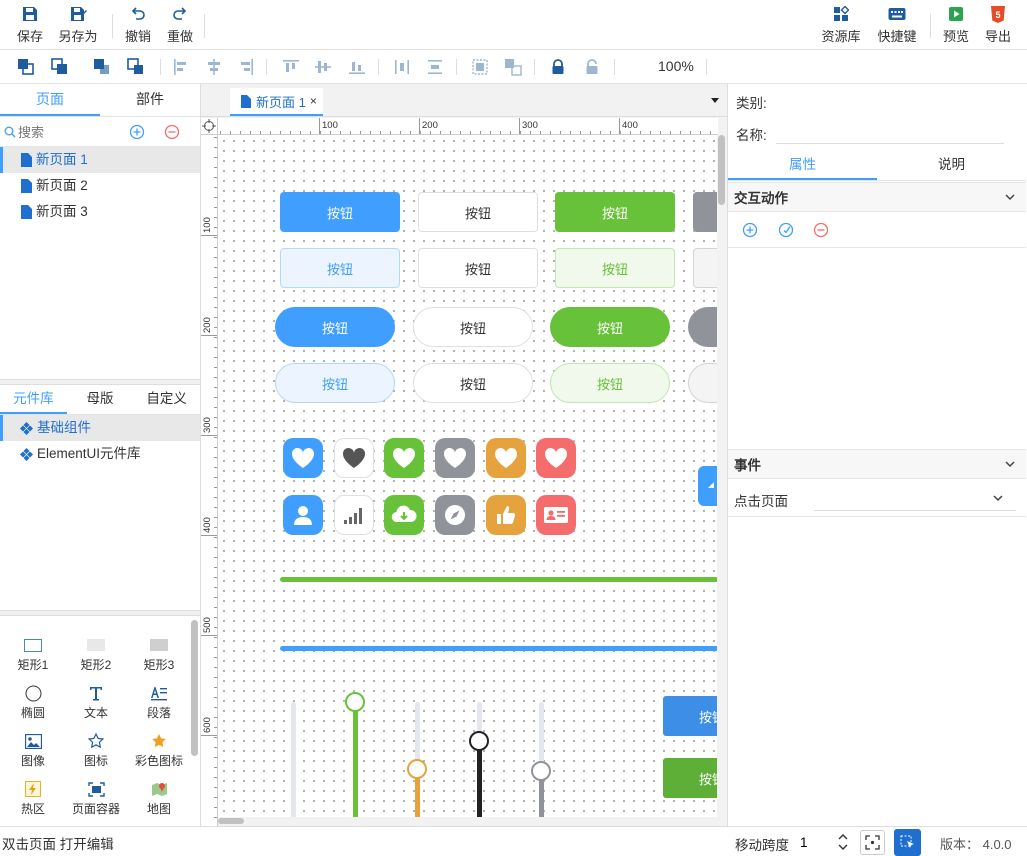  I want to click on success-button-partial: 按钮, so click(690, 778).